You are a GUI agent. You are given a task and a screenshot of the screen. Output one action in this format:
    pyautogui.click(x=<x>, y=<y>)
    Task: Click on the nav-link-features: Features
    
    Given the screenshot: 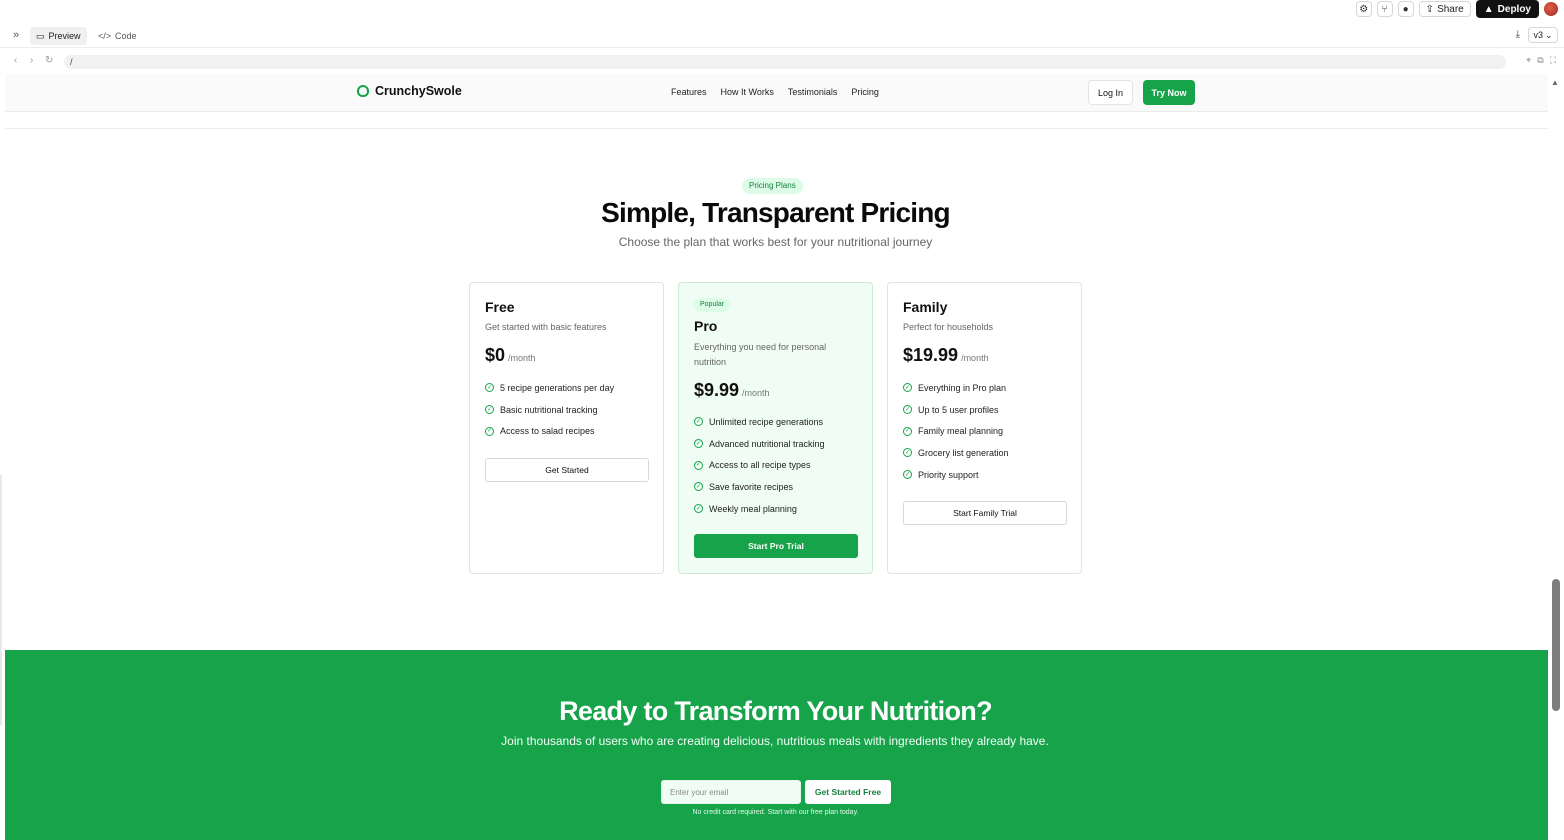 What is the action you would take?
    pyautogui.click(x=689, y=92)
    